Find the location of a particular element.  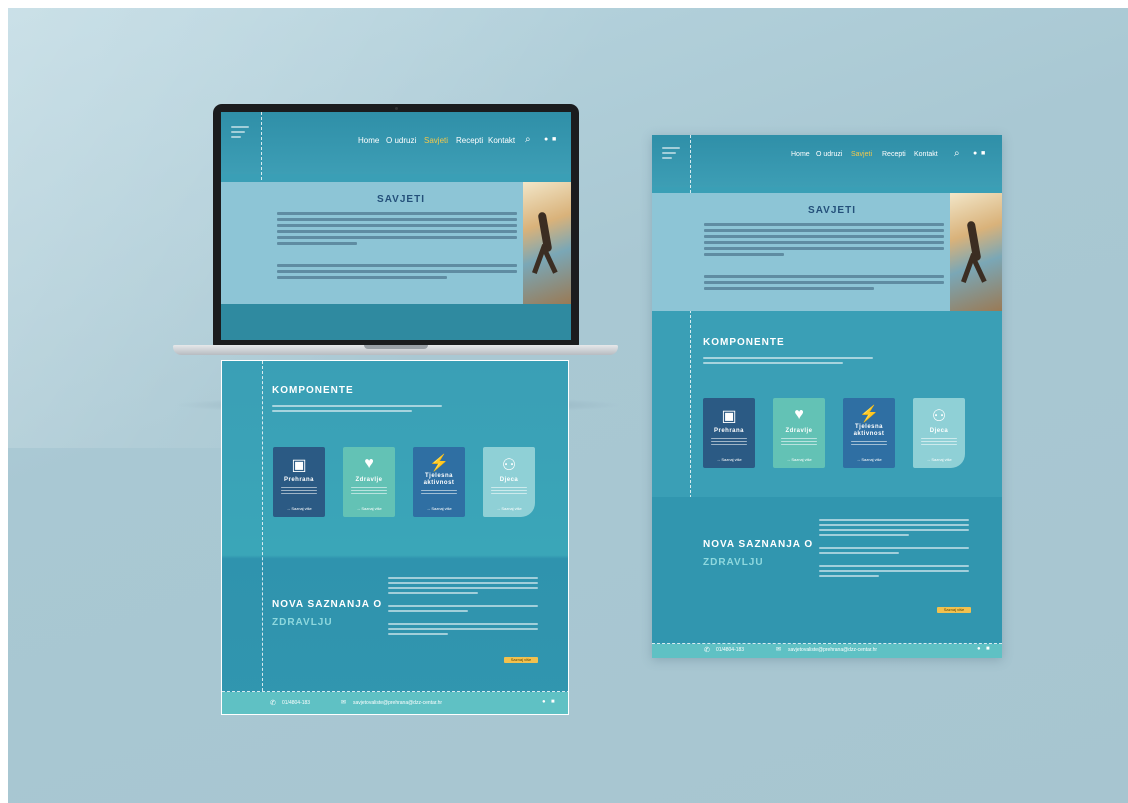

laptop-camera is located at coordinates (396, 108).